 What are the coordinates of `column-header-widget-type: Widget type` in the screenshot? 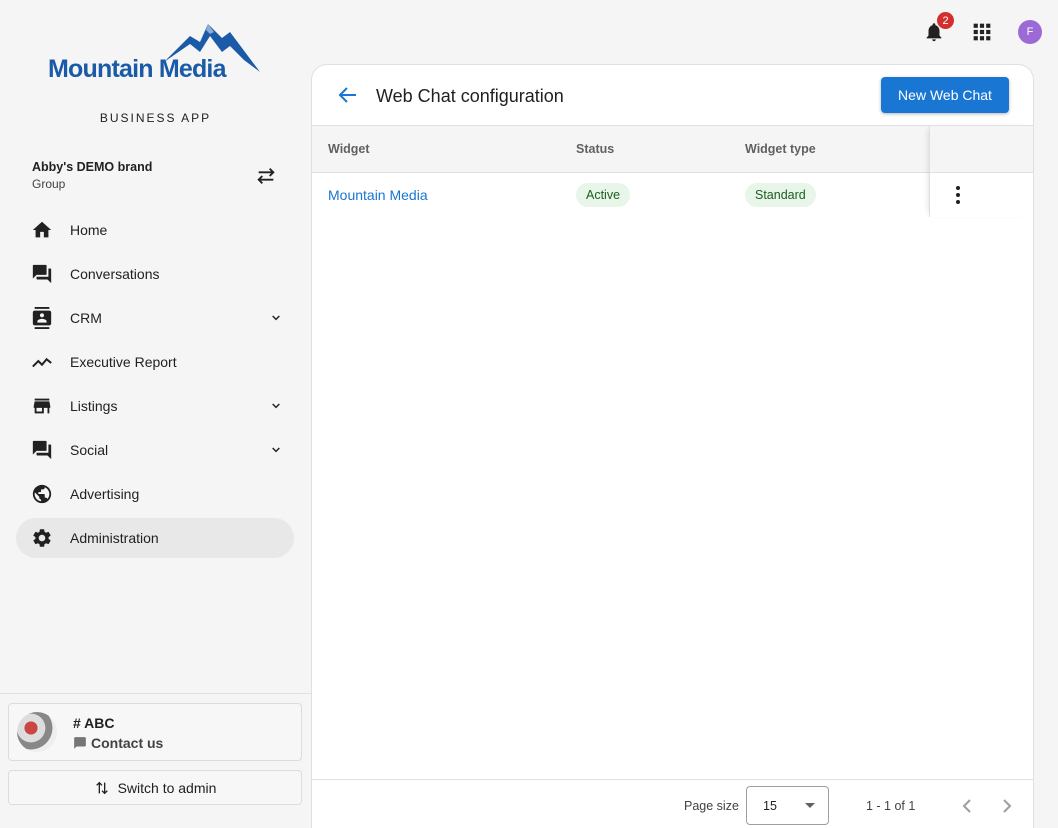 It's located at (780, 149).